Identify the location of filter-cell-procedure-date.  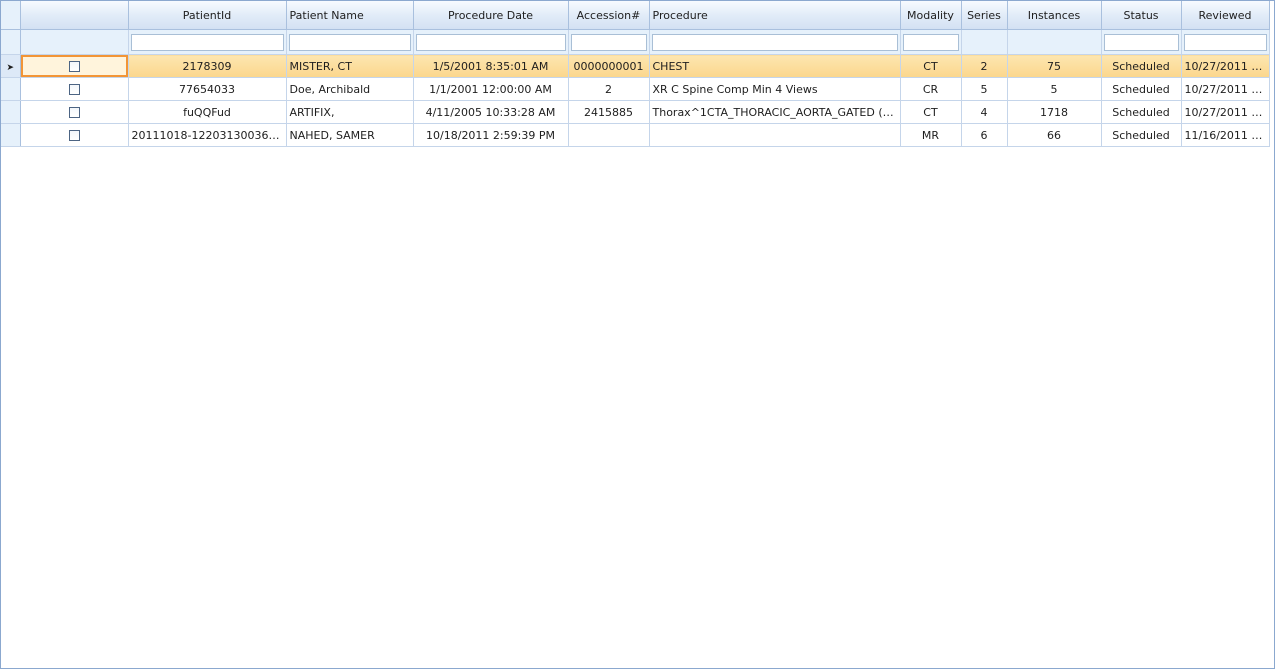
(491, 42).